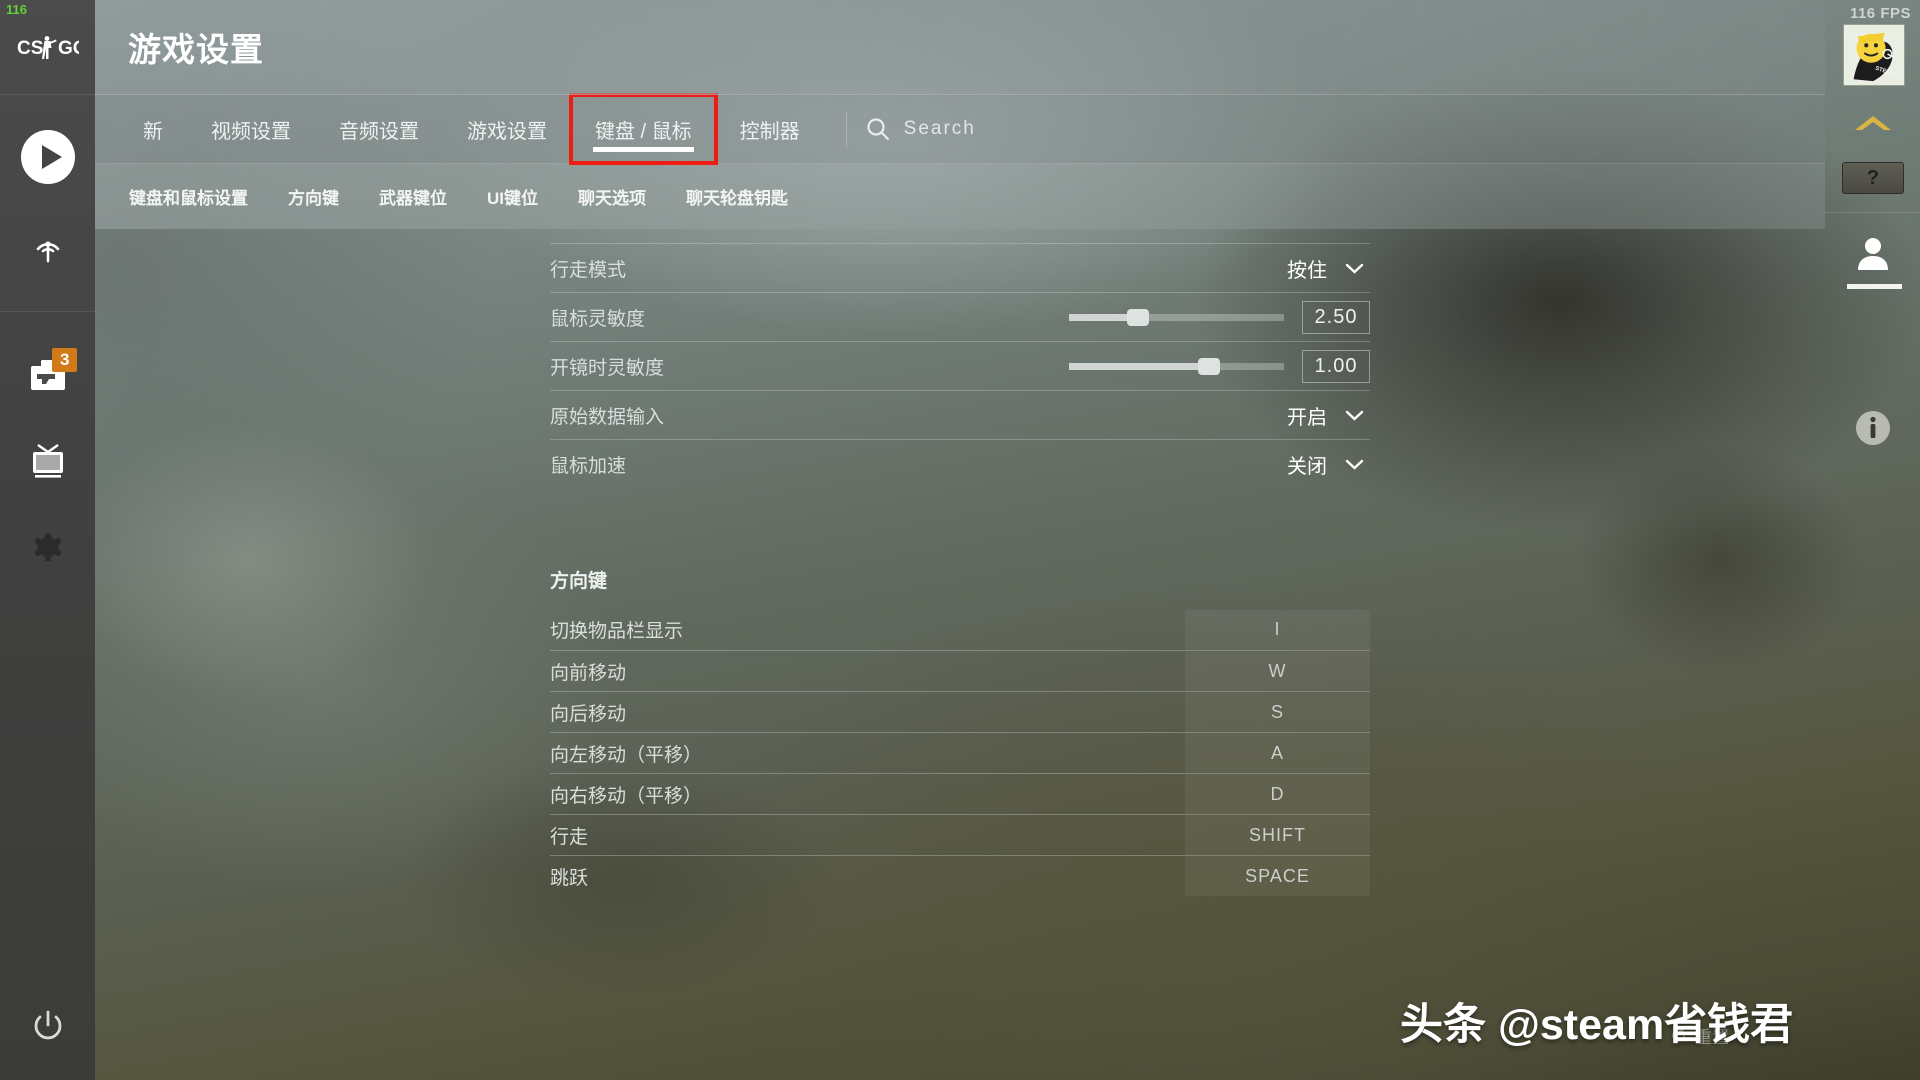  Describe the element at coordinates (1336, 317) in the screenshot. I see `mouse-sensitivity-value: 2.50` at that location.